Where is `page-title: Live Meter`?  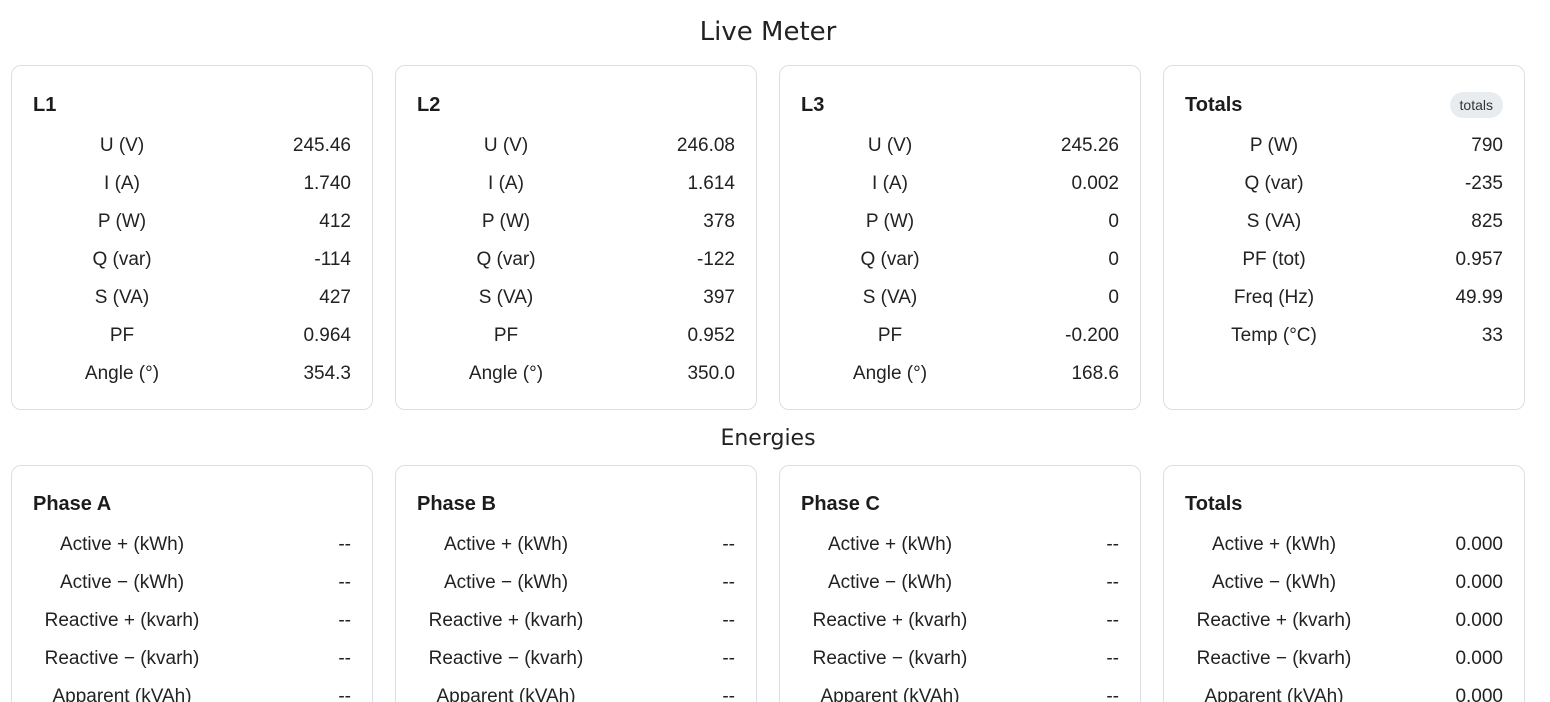 page-title: Live Meter is located at coordinates (768, 32).